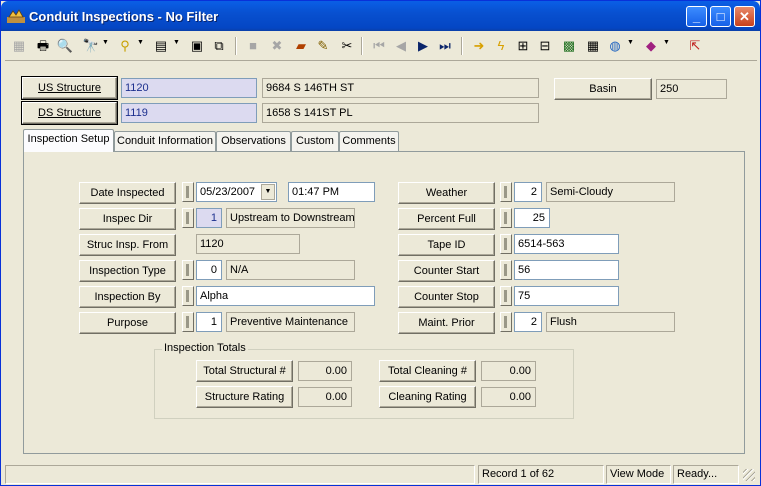 The height and width of the screenshot is (486, 761). I want to click on inspection-type-button: Inspection Type, so click(127, 271).